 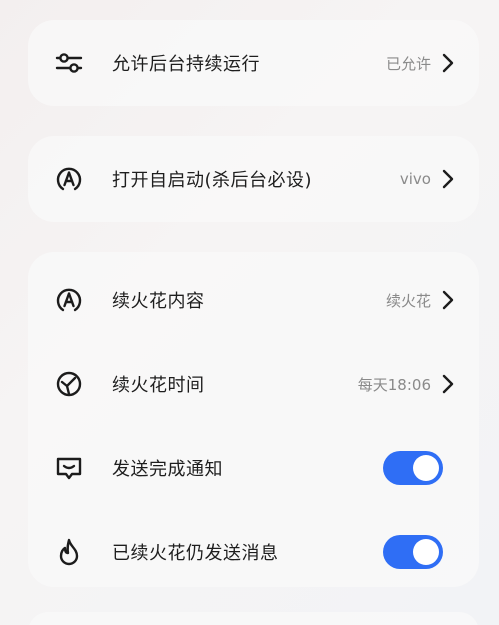 What do you see at coordinates (394, 384) in the screenshot?
I see `row-value: 每天18:06` at bounding box center [394, 384].